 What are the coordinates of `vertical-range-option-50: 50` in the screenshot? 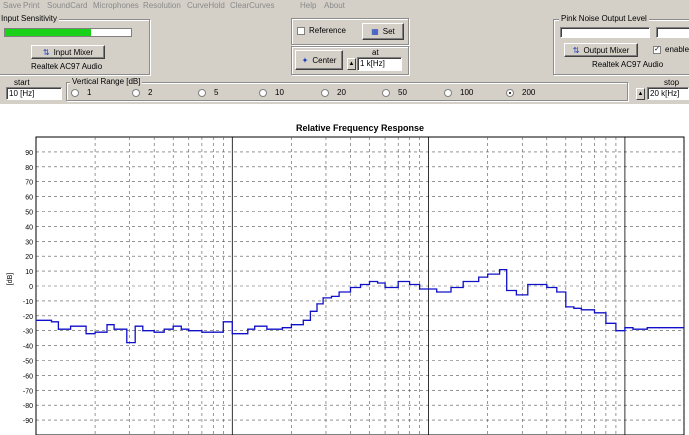 It's located at (394, 92).